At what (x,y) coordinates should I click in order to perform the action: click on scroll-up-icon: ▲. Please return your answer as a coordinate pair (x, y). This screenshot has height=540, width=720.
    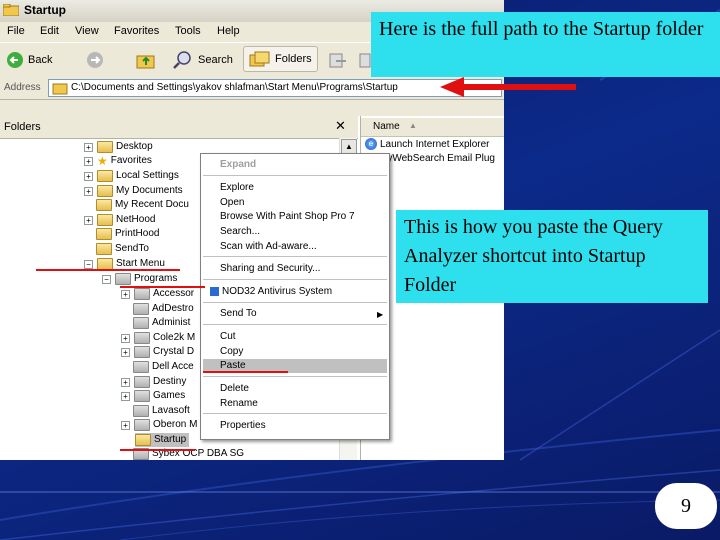
    Looking at the image, I should click on (349, 146).